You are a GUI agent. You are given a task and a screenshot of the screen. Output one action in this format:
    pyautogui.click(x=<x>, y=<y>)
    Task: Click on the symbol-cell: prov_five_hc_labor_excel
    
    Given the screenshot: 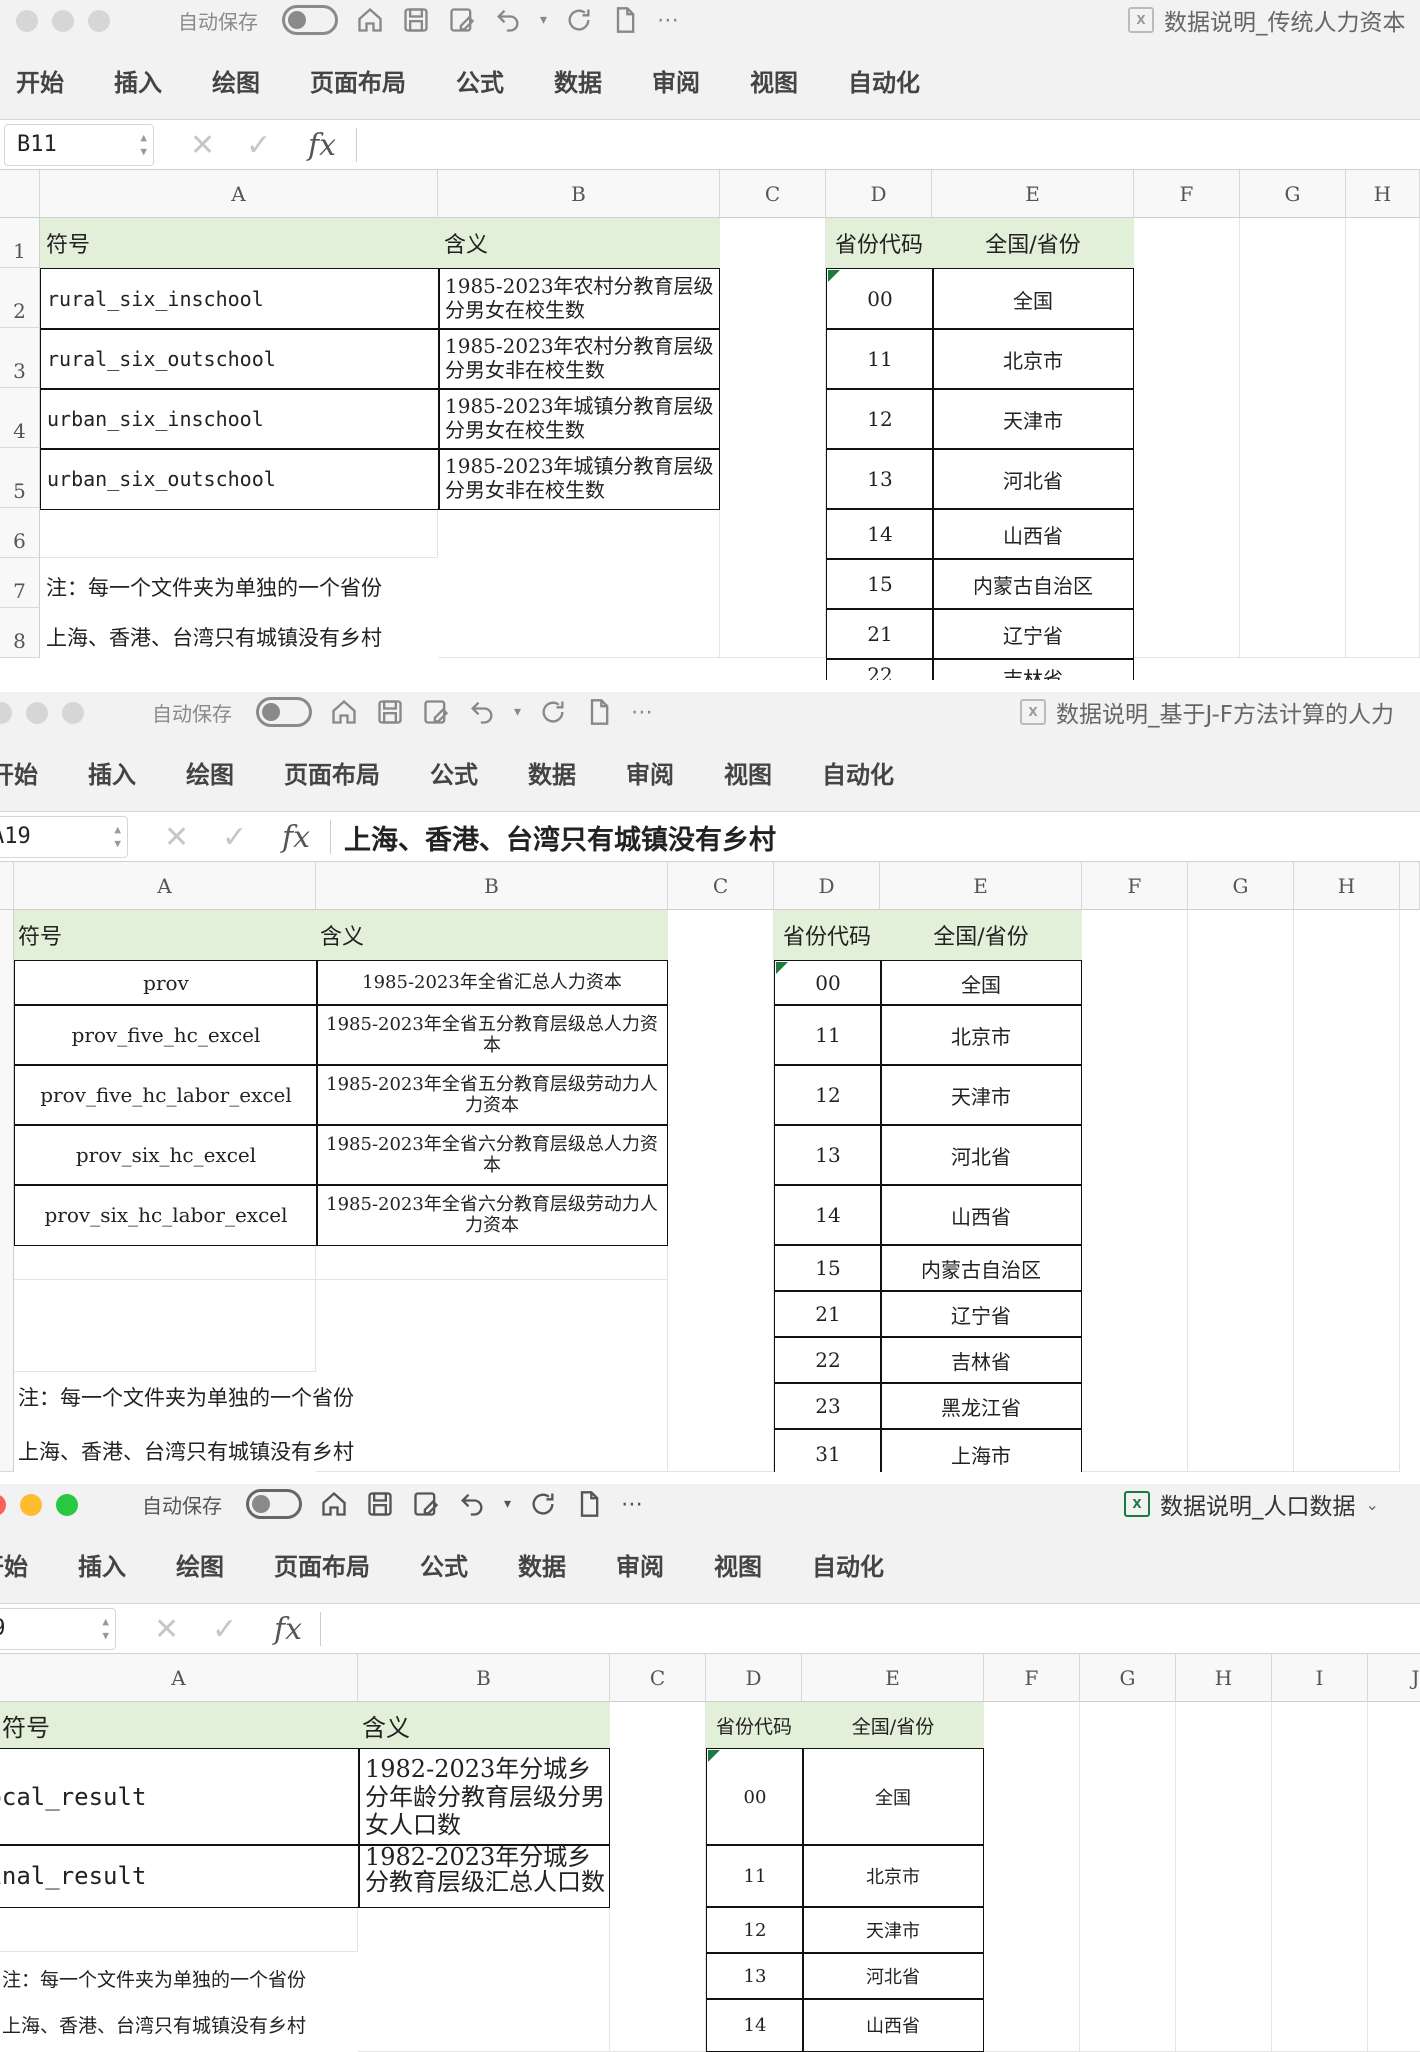 What is the action you would take?
    pyautogui.click(x=166, y=1095)
    